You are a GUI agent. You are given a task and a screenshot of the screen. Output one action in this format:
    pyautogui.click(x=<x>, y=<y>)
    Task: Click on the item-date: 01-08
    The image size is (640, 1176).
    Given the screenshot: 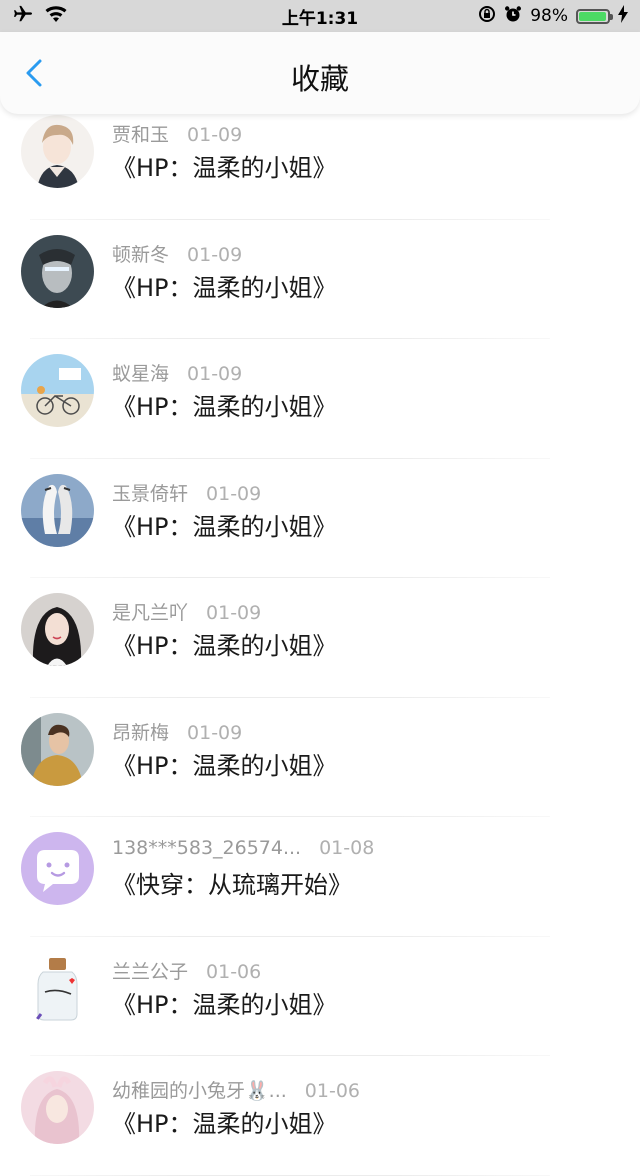 What is the action you would take?
    pyautogui.click(x=347, y=848)
    